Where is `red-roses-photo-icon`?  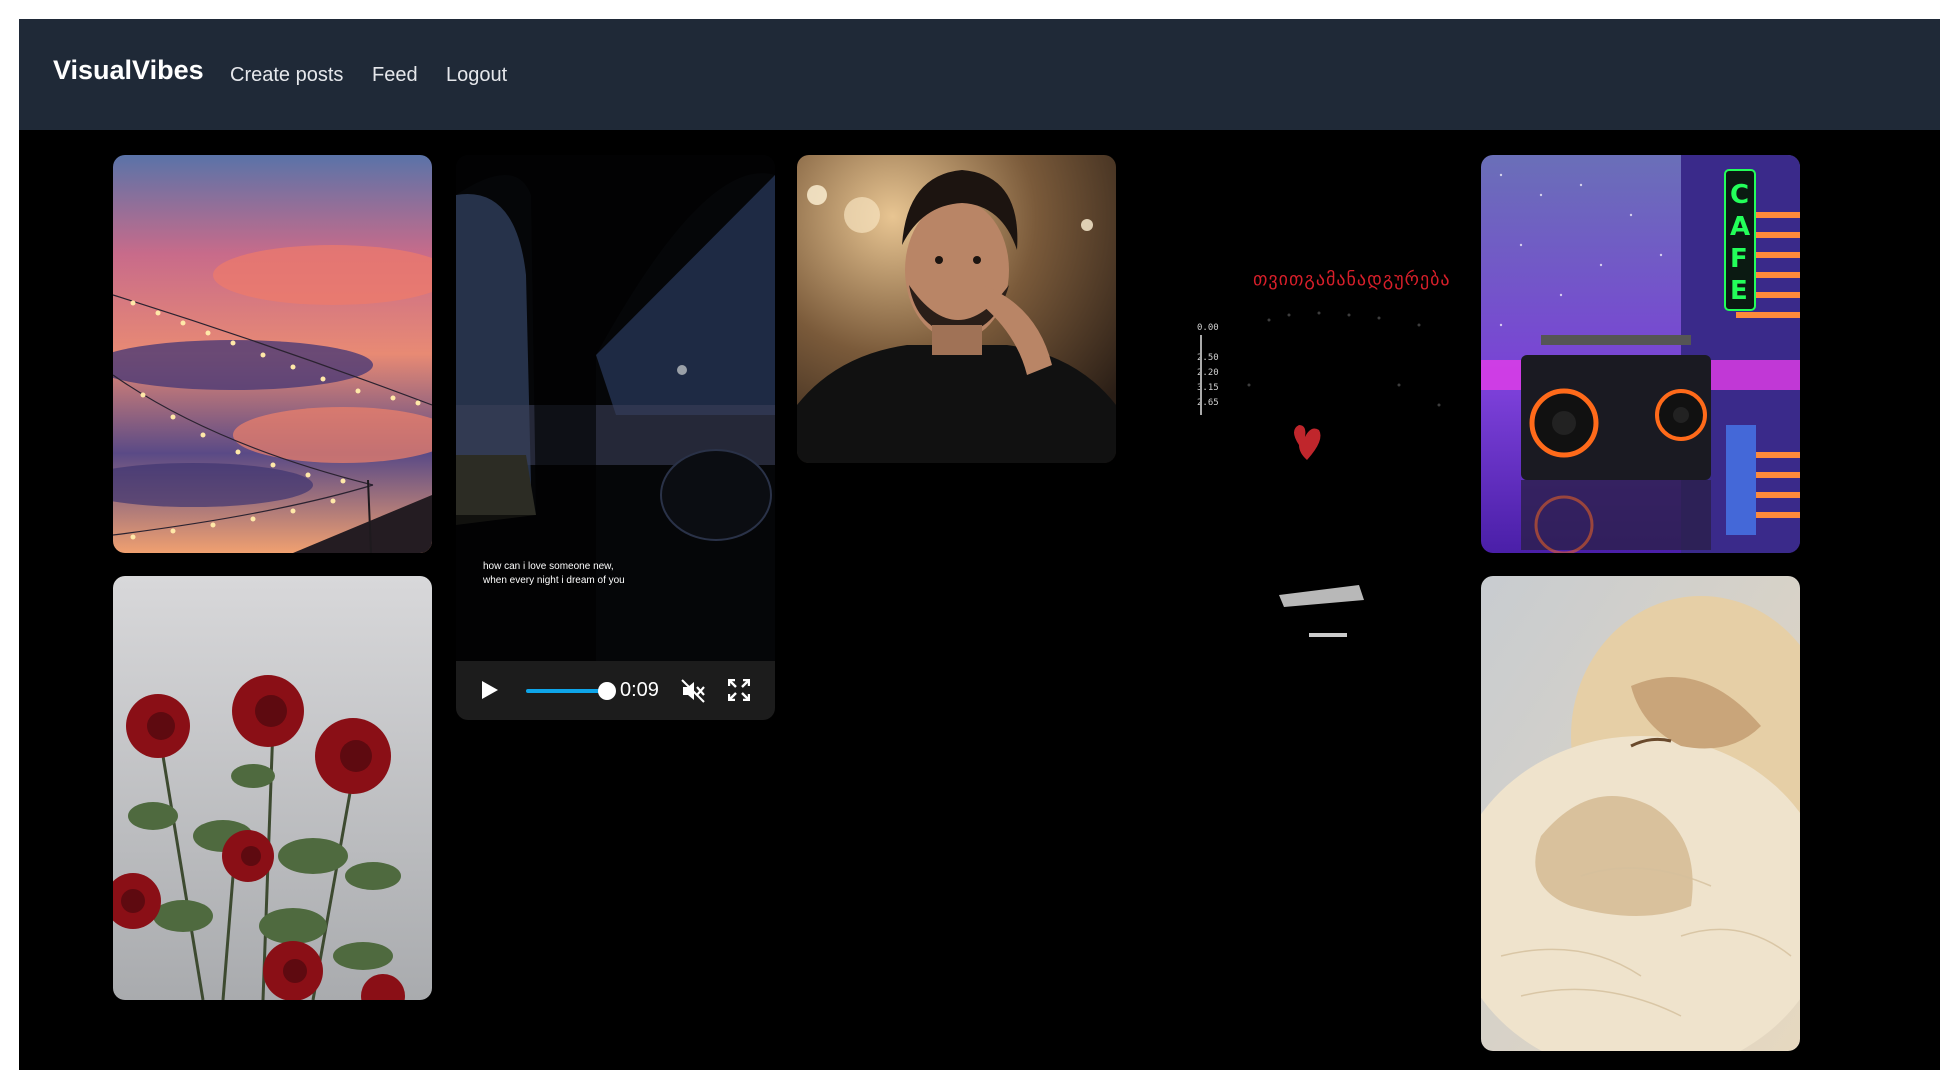
red-roses-photo-icon is located at coordinates (272, 788).